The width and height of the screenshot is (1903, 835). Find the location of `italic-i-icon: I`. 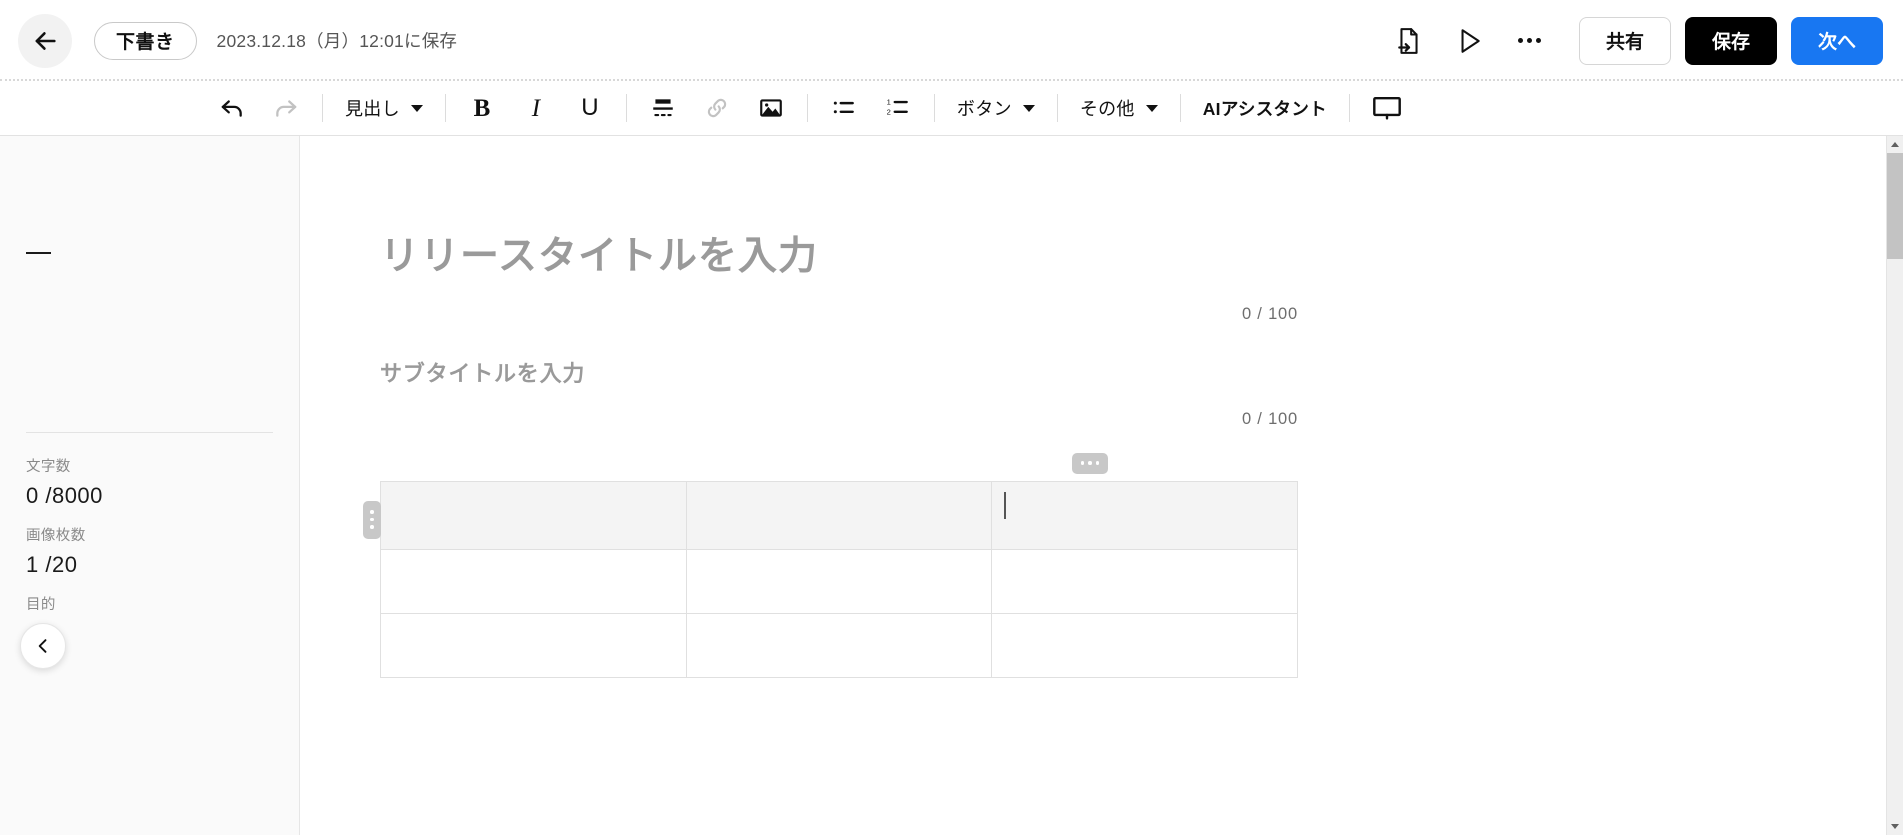

italic-i-icon: I is located at coordinates (536, 108).